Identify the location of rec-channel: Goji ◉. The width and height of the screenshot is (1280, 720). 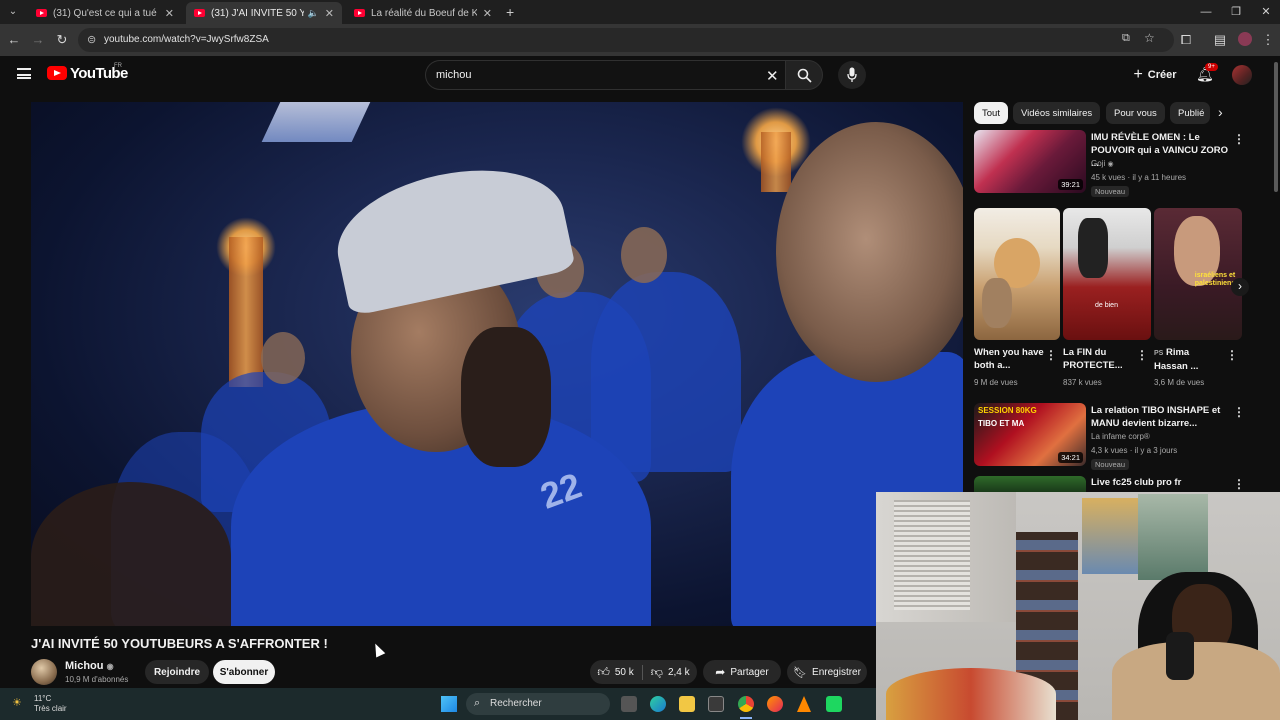
(1102, 164).